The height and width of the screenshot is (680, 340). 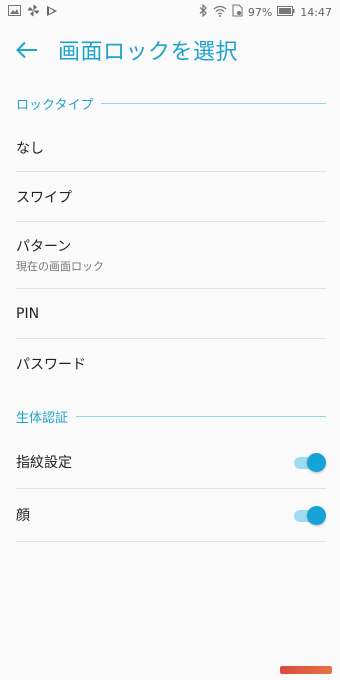 I want to click on face-toggle, so click(x=310, y=515).